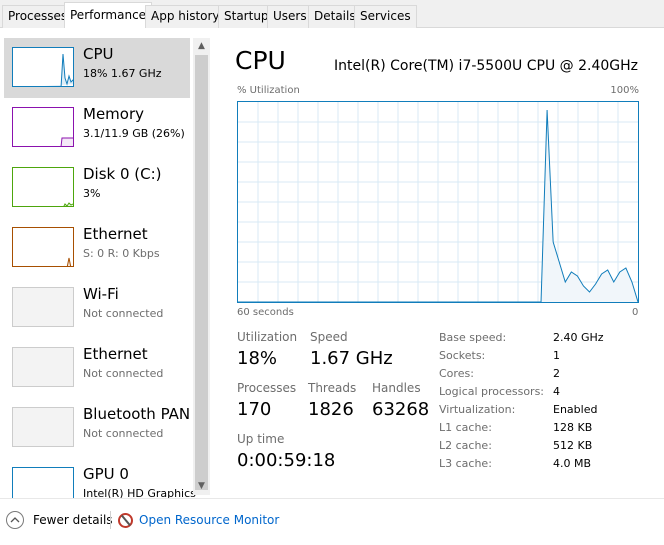 The width and height of the screenshot is (664, 545). I want to click on spec-label: Cores:, so click(456, 373).